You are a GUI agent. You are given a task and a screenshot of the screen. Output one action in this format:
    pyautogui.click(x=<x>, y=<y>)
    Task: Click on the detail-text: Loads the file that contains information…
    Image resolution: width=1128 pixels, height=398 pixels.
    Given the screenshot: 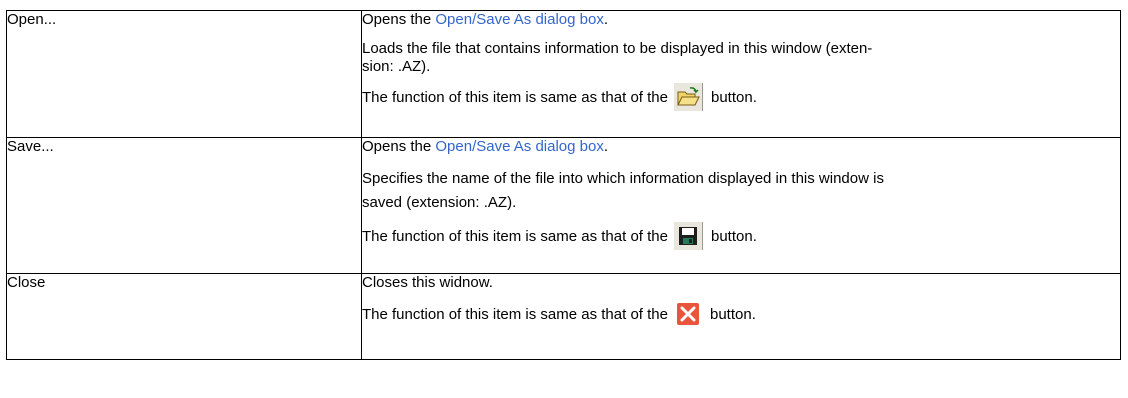 What is the action you would take?
    pyautogui.click(x=617, y=57)
    